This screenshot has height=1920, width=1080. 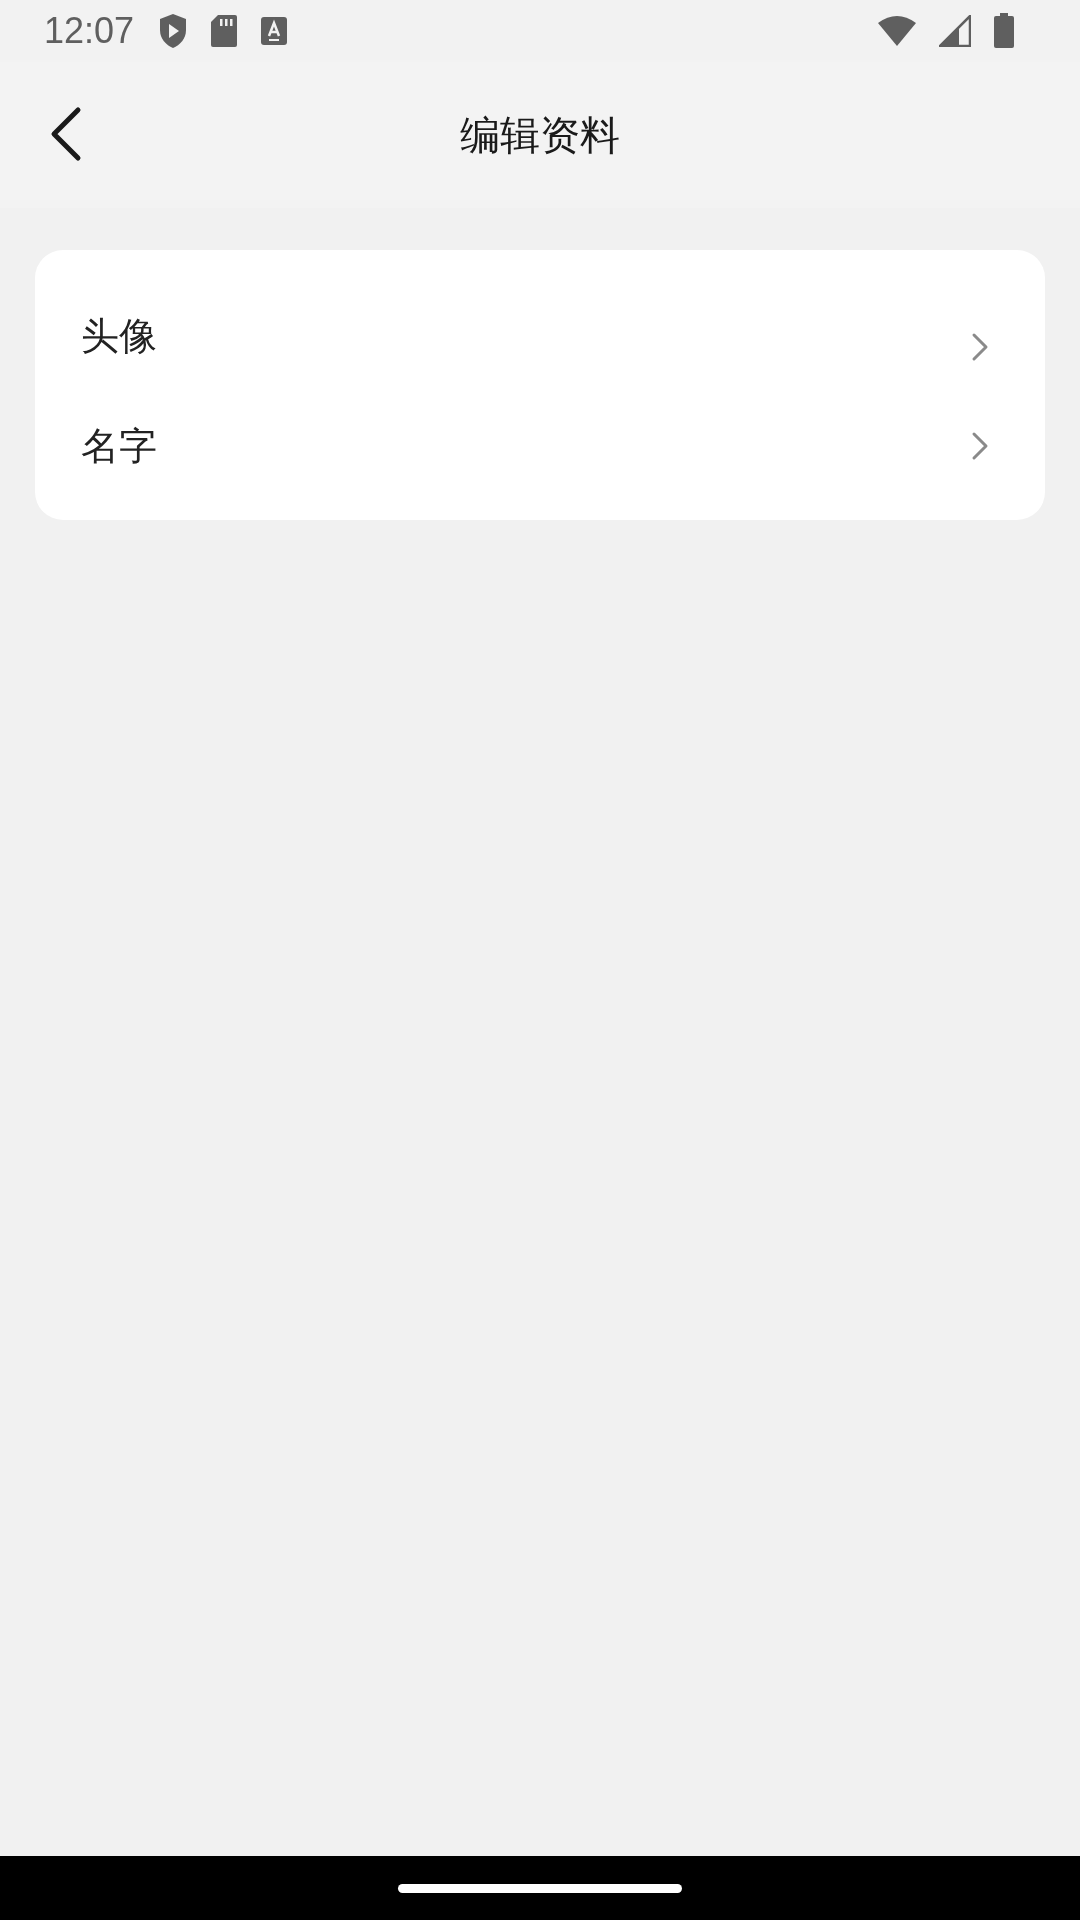 I want to click on shield-icon, so click(x=173, y=31).